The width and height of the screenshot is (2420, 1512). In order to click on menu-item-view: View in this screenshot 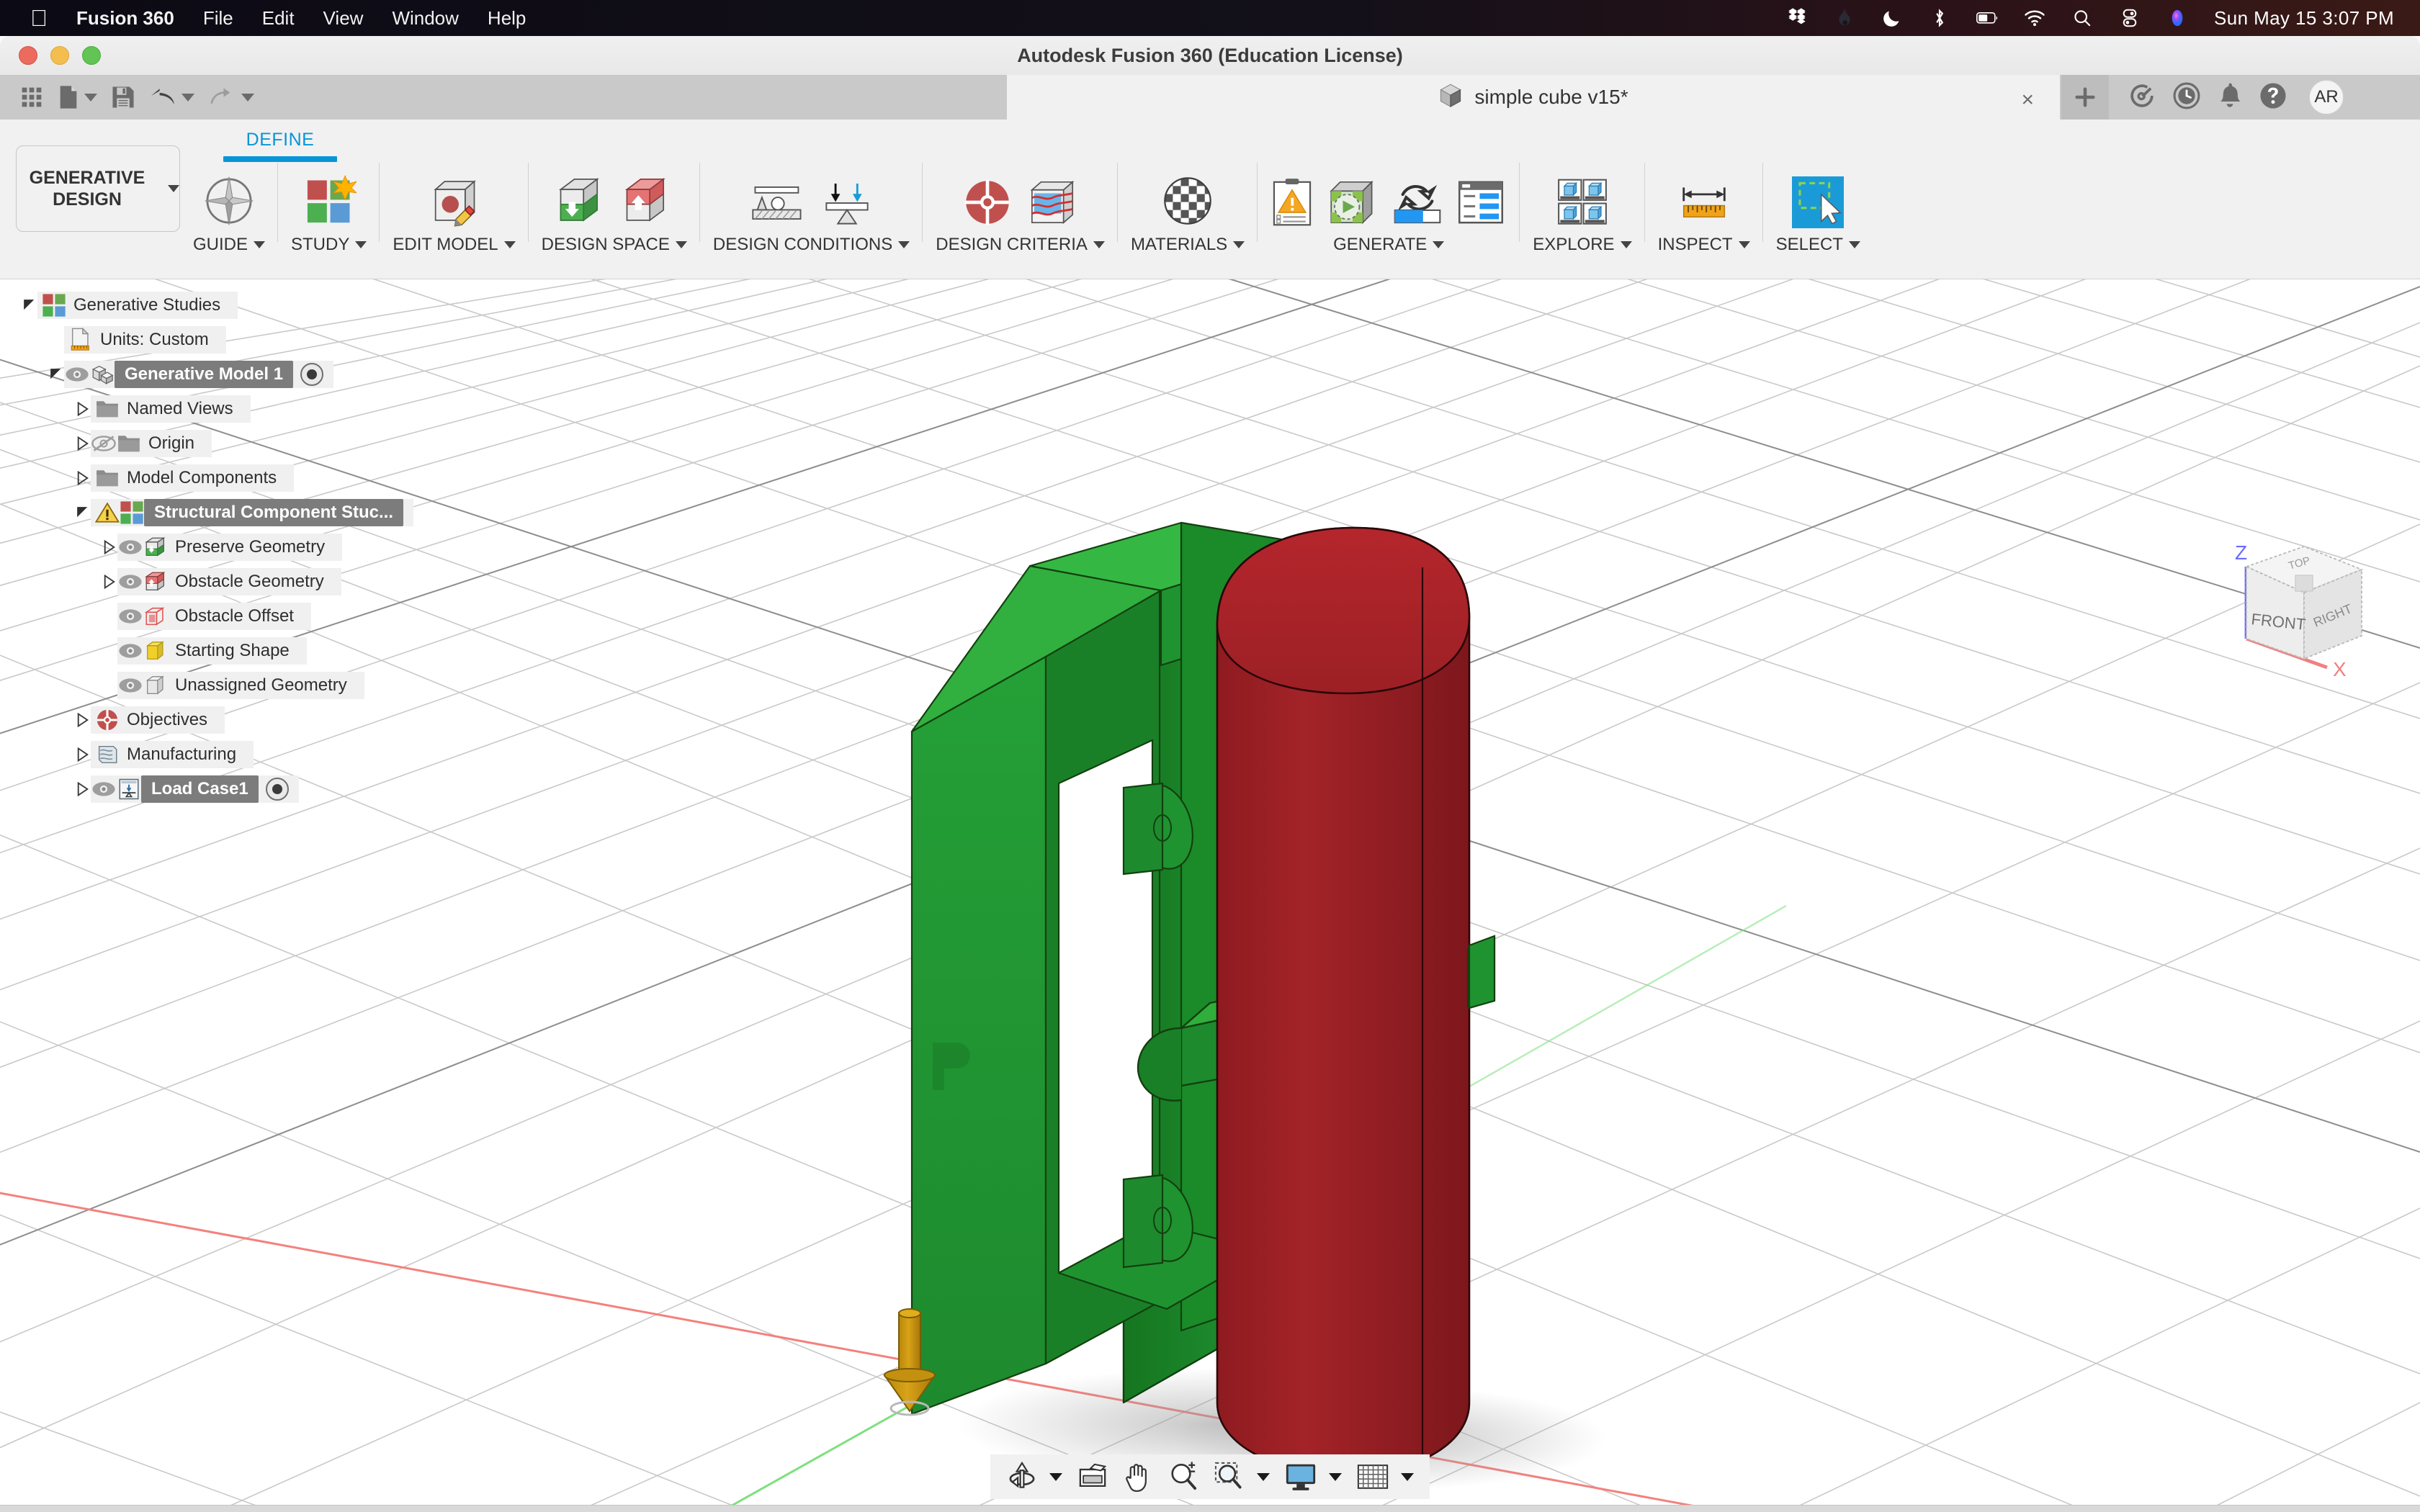, I will do `click(343, 18)`.